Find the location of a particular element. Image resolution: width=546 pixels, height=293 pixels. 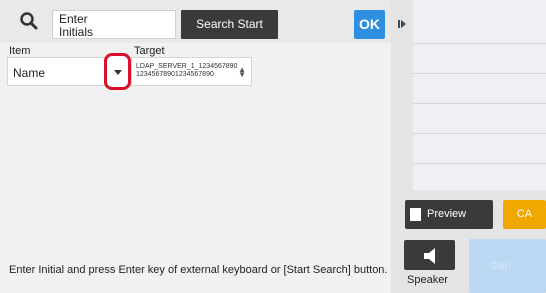

preview-label: Preview is located at coordinates (447, 214).